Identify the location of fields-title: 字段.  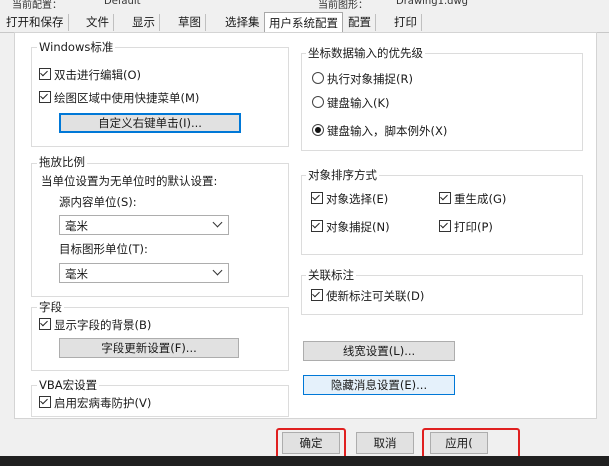
(50, 307).